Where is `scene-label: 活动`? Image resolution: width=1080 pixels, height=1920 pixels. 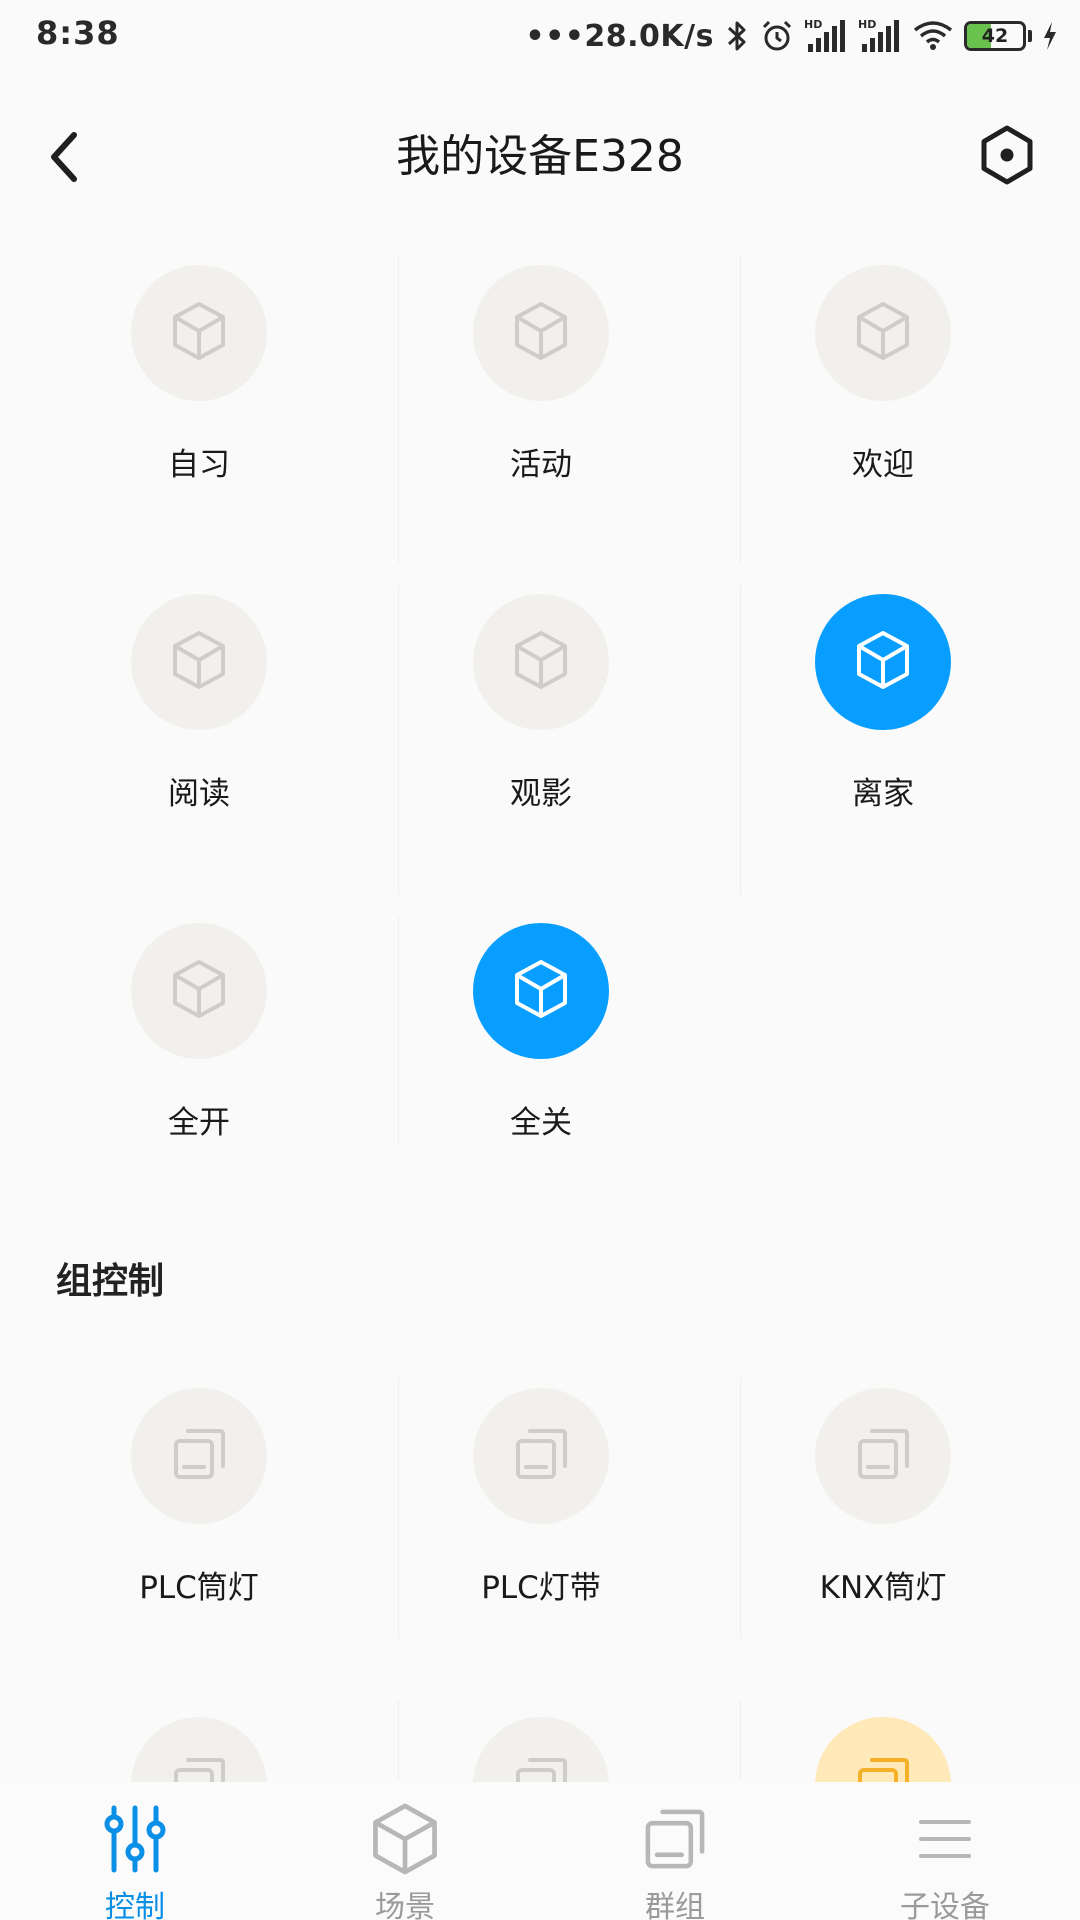
scene-label: 活动 is located at coordinates (541, 465).